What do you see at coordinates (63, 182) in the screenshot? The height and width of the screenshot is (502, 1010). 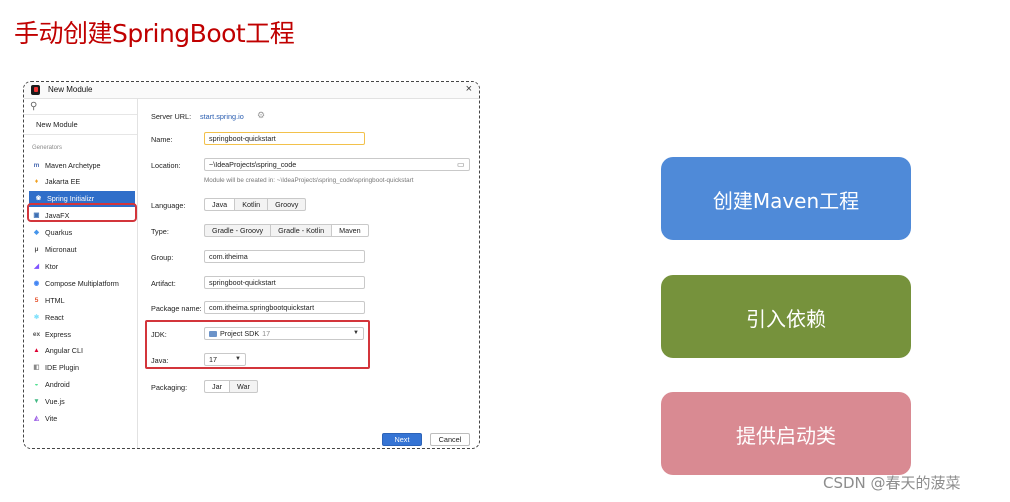 I see `sidebar-item-label: Jakarta EE` at bounding box center [63, 182].